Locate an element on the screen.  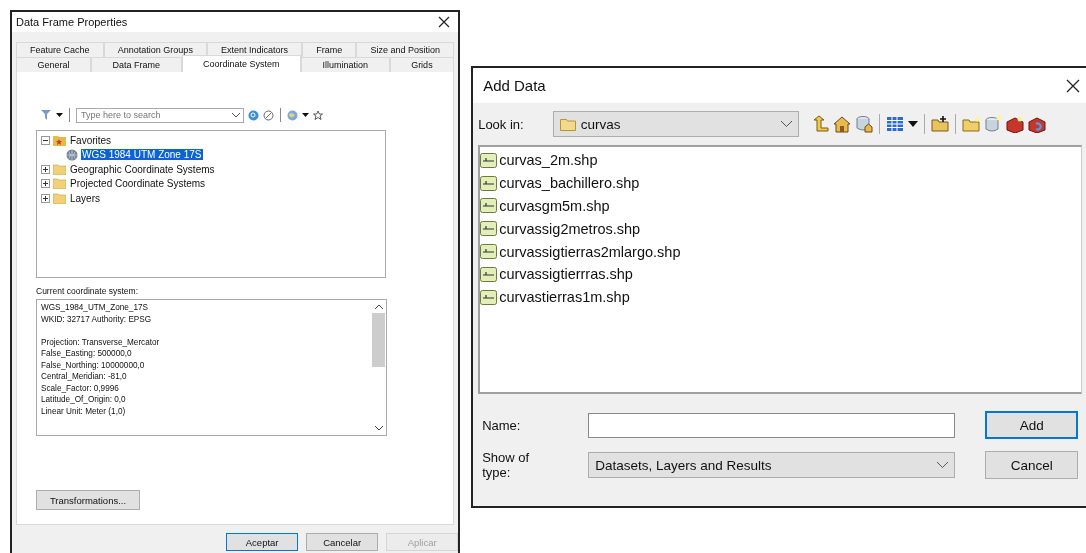
text-line: Linear Unit: Meter (1,0) is located at coordinates (84, 411).